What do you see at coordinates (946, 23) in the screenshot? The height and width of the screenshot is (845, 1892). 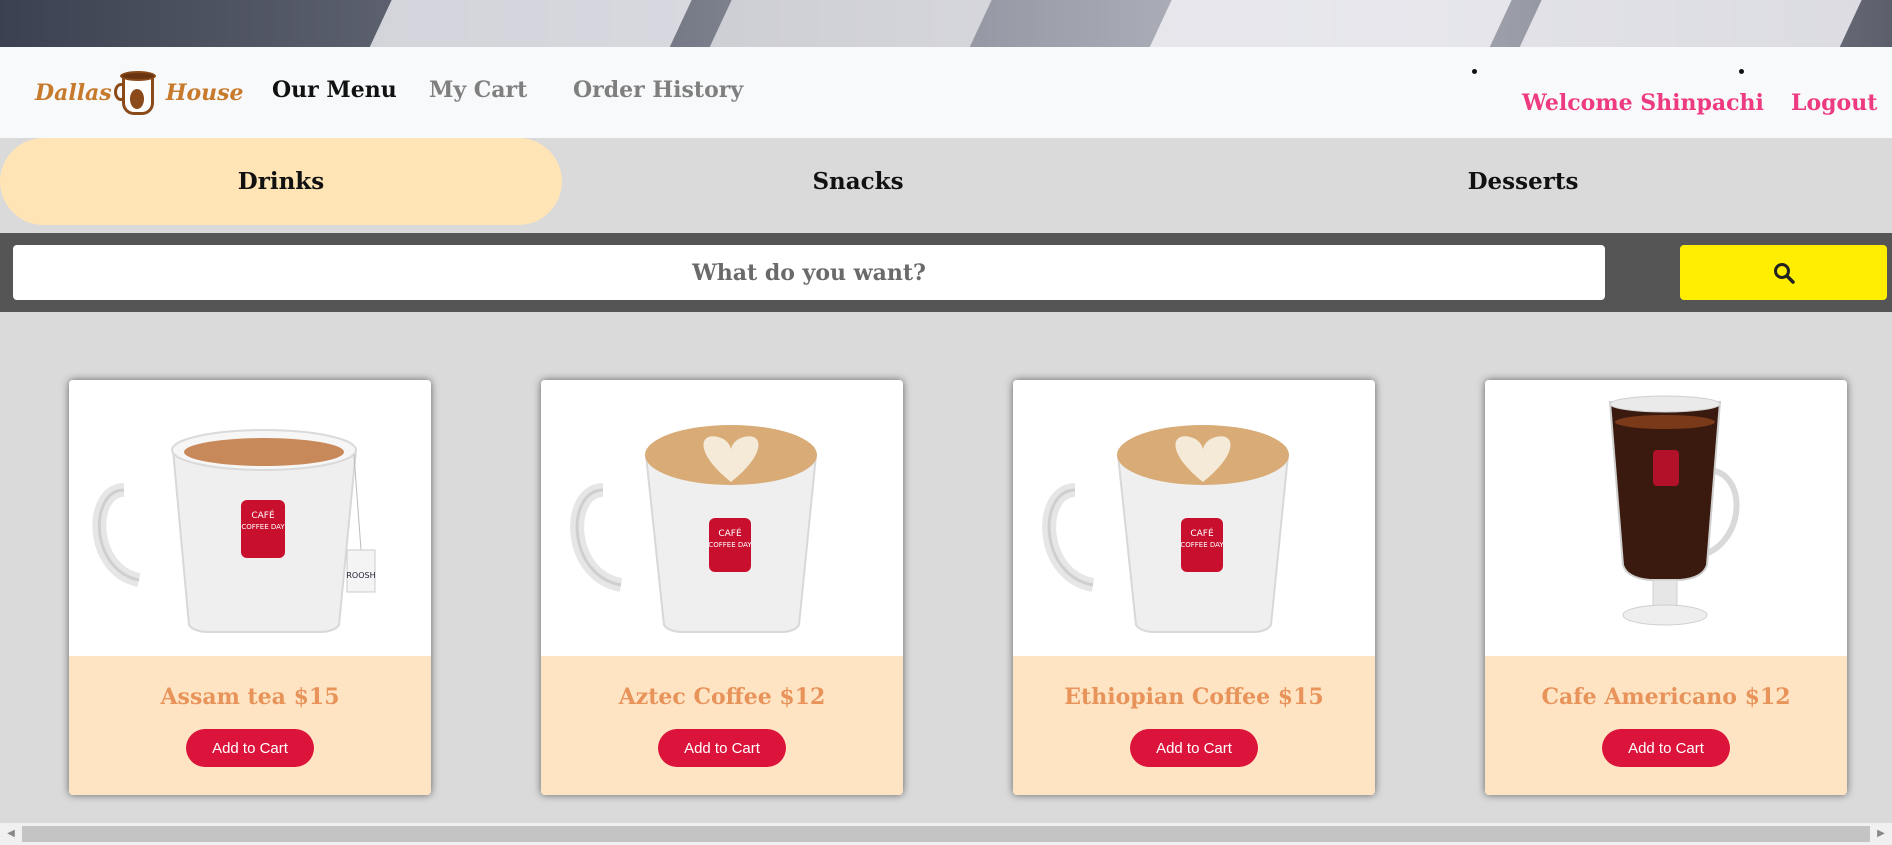 I see `header-banner-image` at bounding box center [946, 23].